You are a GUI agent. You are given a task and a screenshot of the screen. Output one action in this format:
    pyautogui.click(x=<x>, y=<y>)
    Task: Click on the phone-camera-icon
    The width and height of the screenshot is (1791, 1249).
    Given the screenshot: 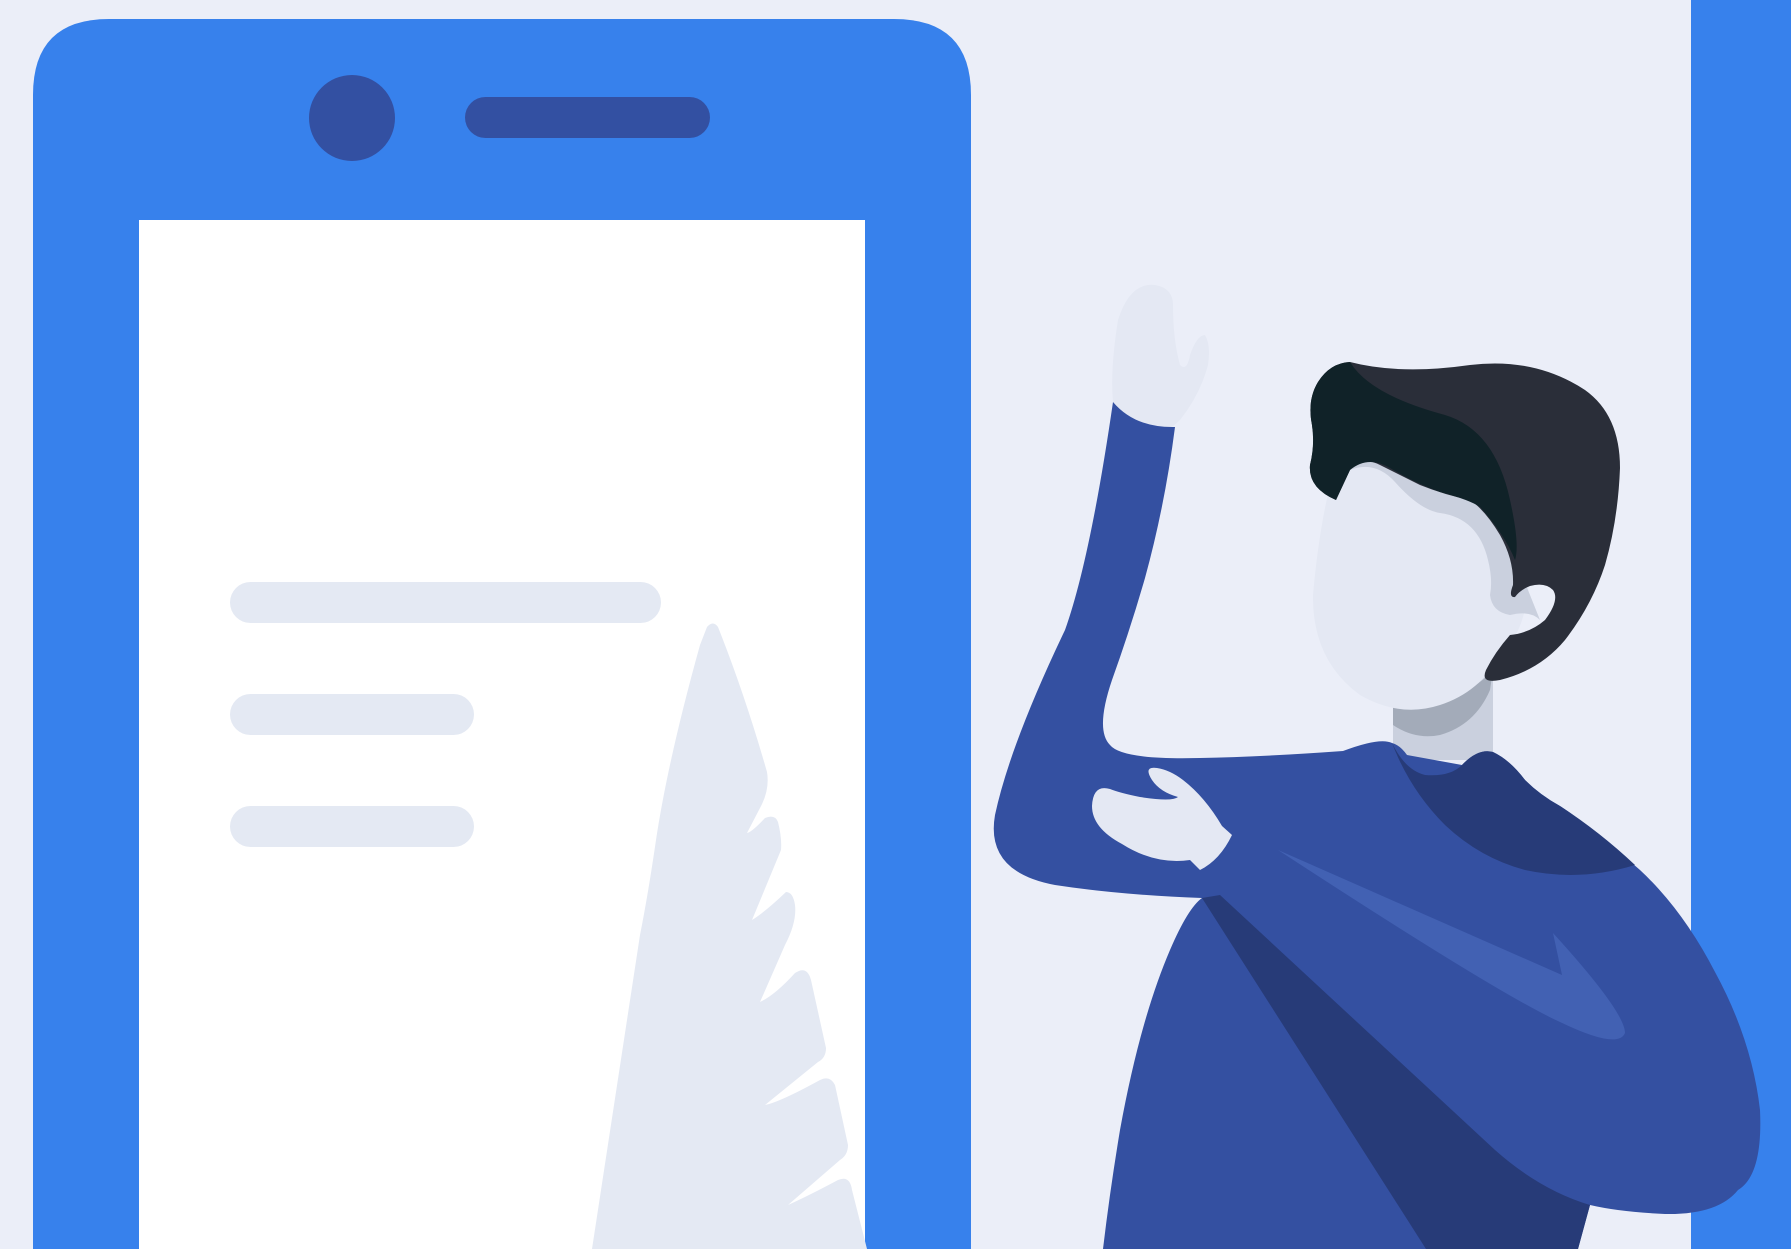 What is the action you would take?
    pyautogui.click(x=352, y=118)
    